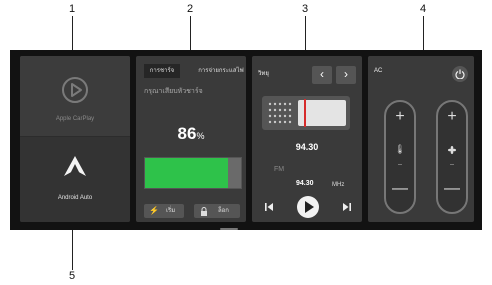 The width and height of the screenshot is (492, 285). I want to click on chevron-right-icon: ›, so click(346, 74).